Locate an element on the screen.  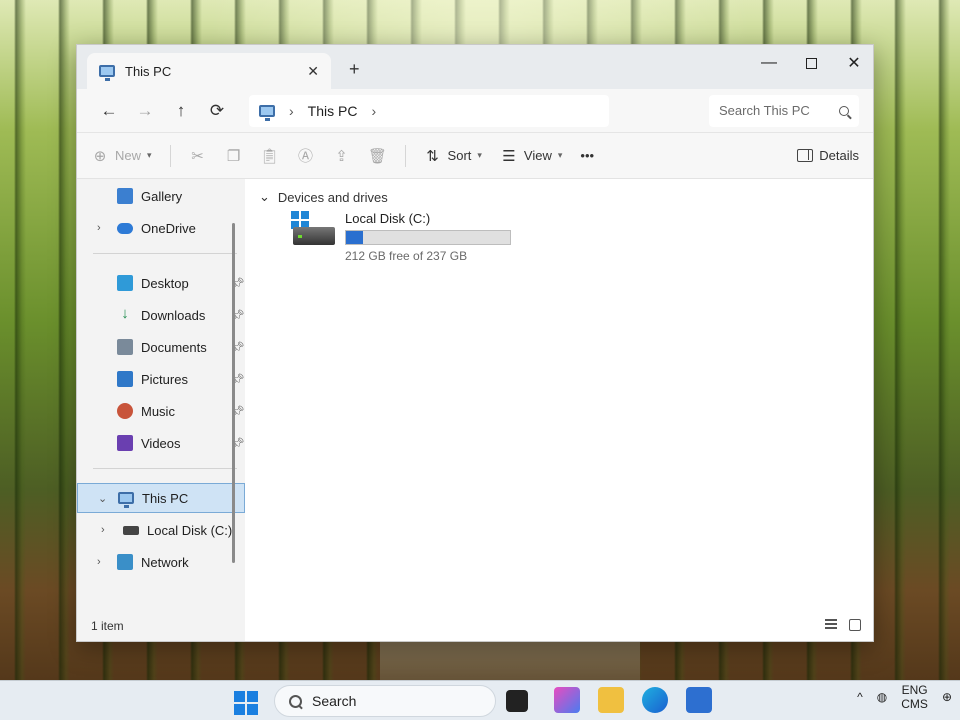
sidebar-item-pictures: Pictures 📌︎ is located at coordinates (161, 379).